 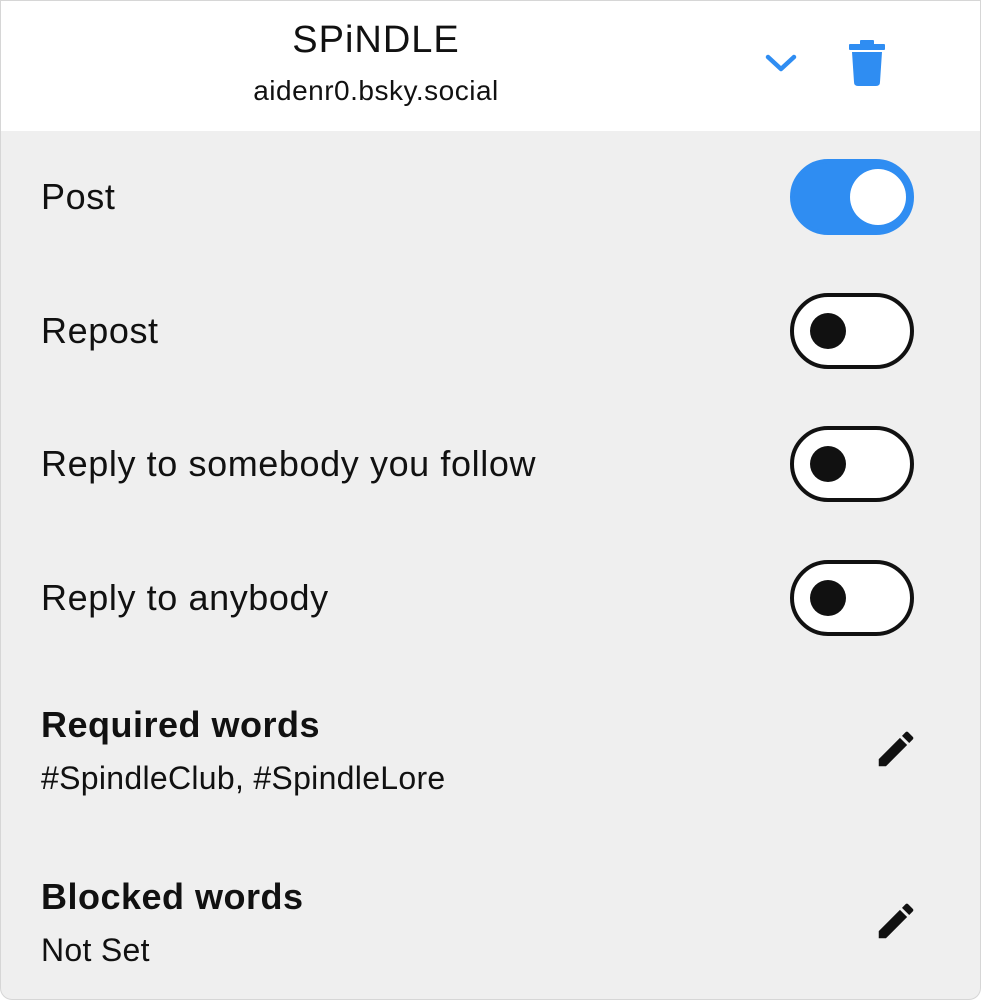 What do you see at coordinates (100, 330) in the screenshot?
I see `toggle-label: Repost` at bounding box center [100, 330].